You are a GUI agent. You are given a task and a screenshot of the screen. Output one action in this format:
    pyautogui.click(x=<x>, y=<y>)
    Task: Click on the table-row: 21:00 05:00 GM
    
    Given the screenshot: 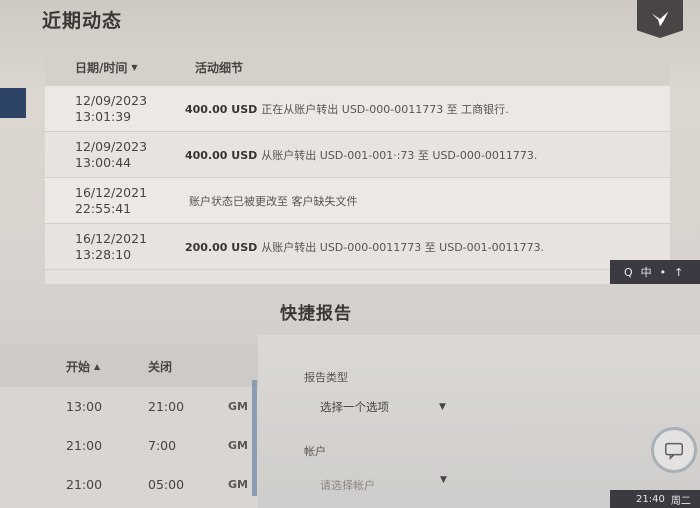 What is the action you would take?
    pyautogui.click(x=157, y=484)
    